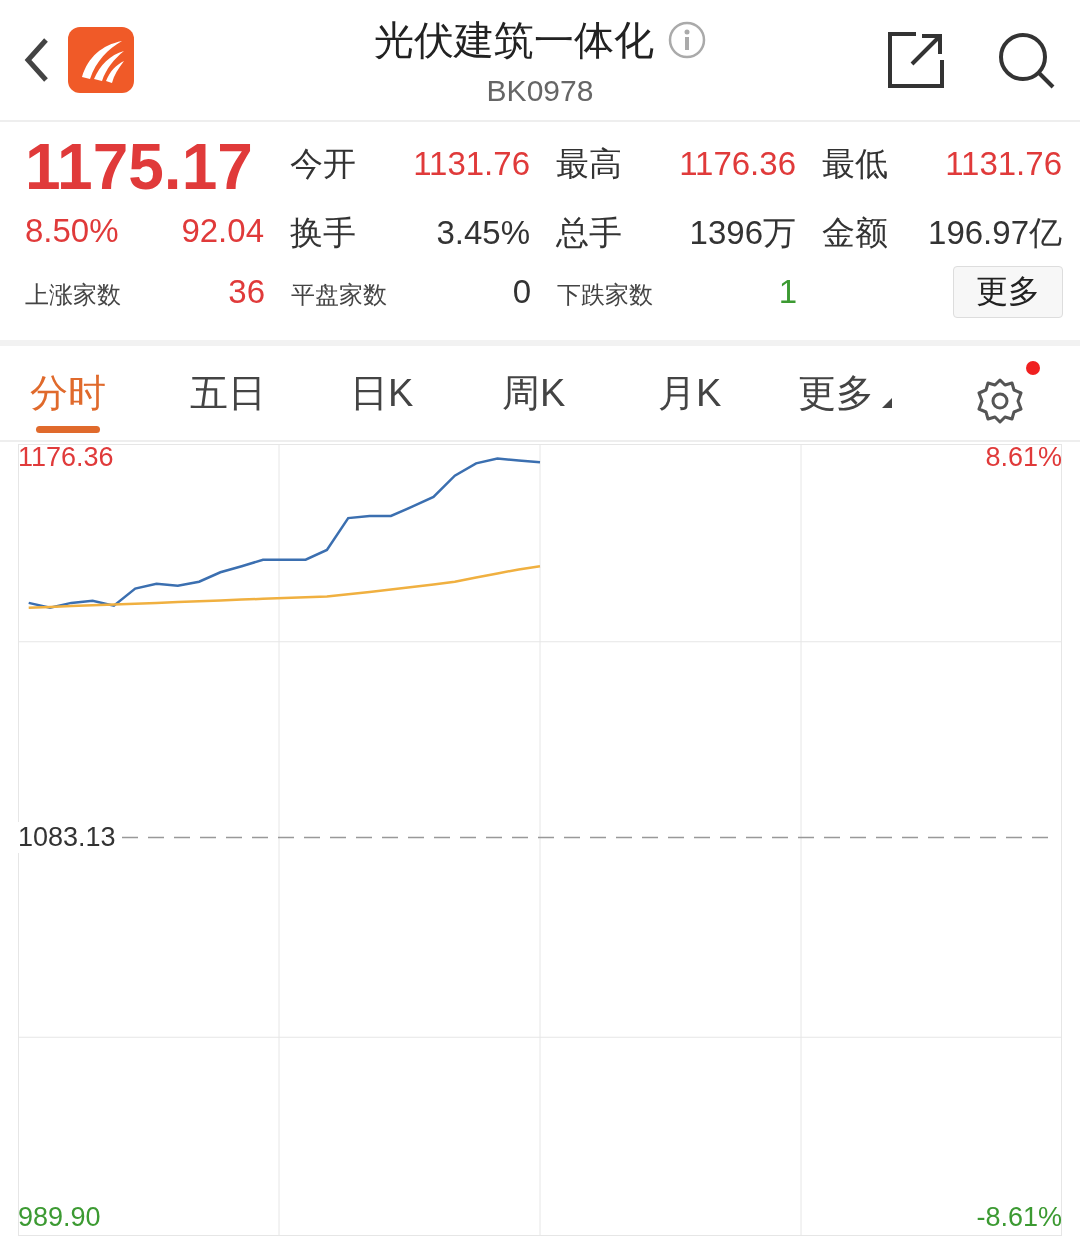 The width and height of the screenshot is (1080, 1248). What do you see at coordinates (916, 60) in the screenshot?
I see `share-icon` at bounding box center [916, 60].